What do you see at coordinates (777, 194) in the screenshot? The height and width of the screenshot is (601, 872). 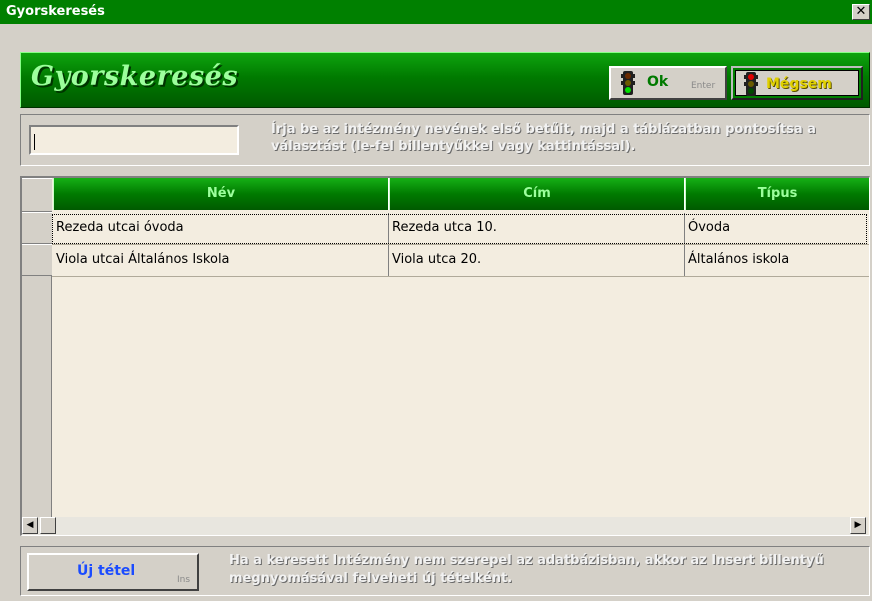 I see `column-header-tipus: Típus` at bounding box center [777, 194].